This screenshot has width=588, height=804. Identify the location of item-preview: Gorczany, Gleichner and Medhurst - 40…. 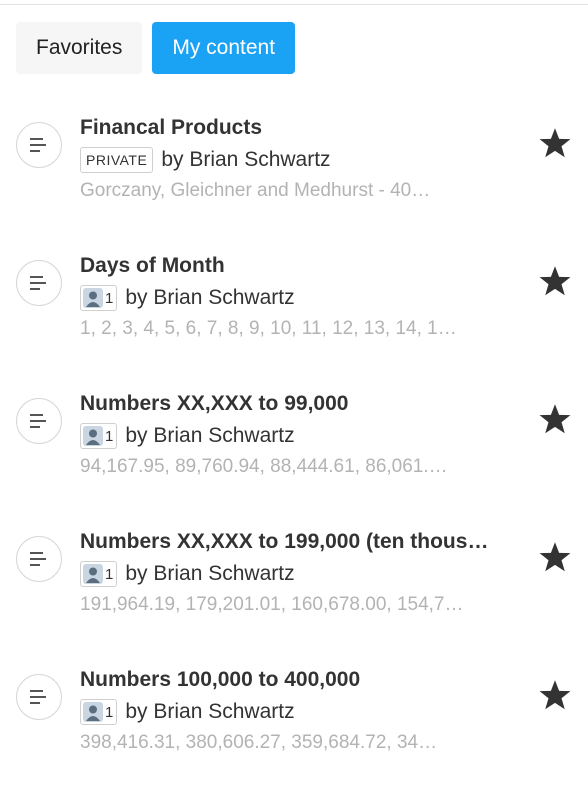
(255, 190).